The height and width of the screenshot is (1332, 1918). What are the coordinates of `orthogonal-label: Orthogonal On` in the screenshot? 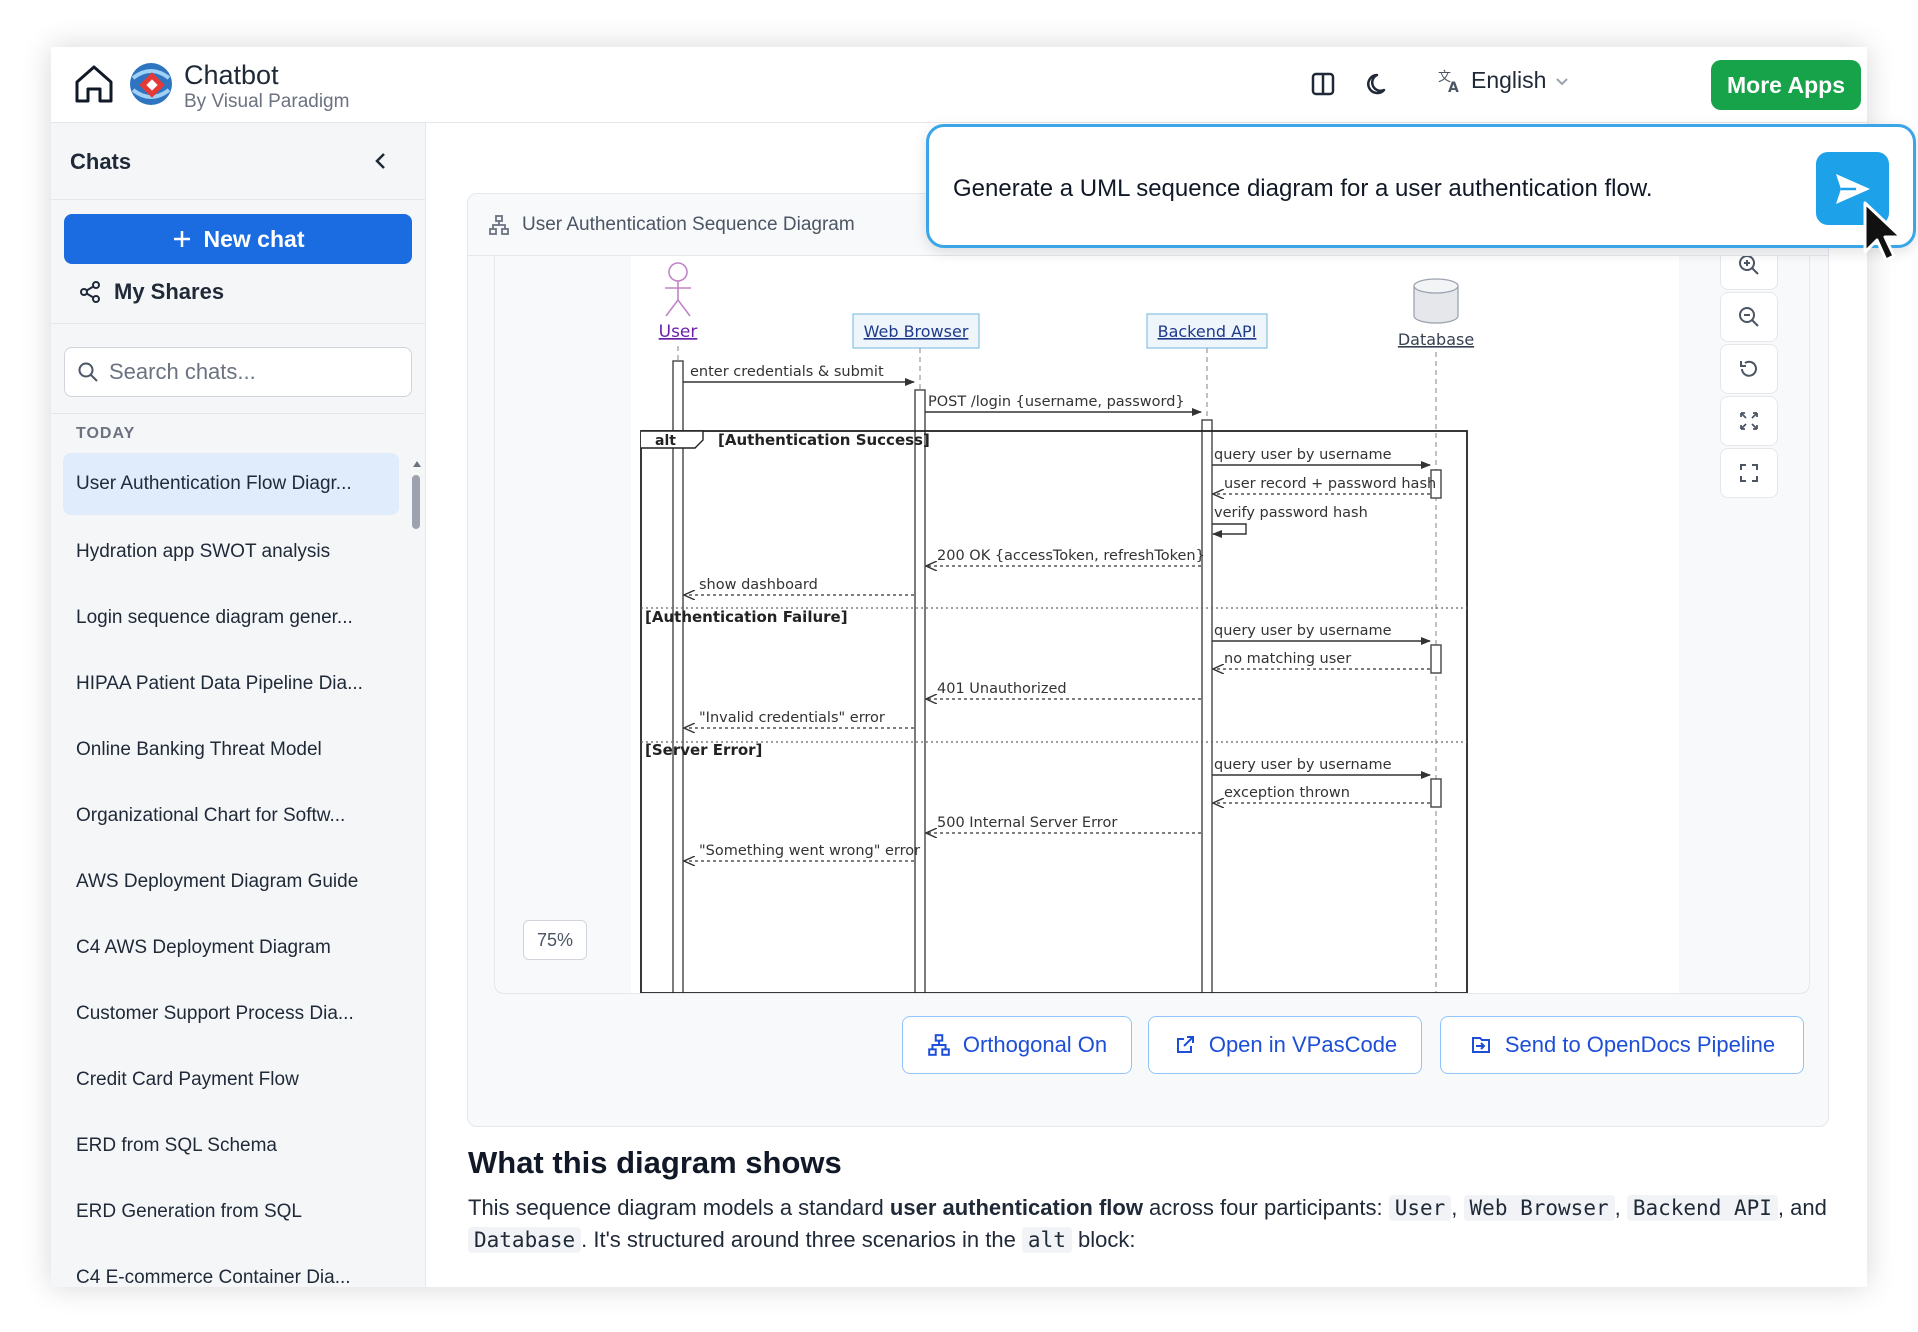 It's located at (1035, 1044).